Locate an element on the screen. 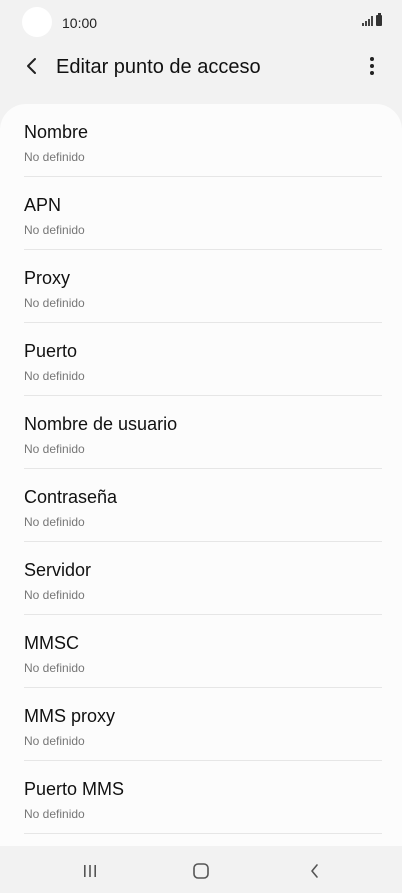 The image size is (402, 893). setting-title: Nombre is located at coordinates (56, 132).